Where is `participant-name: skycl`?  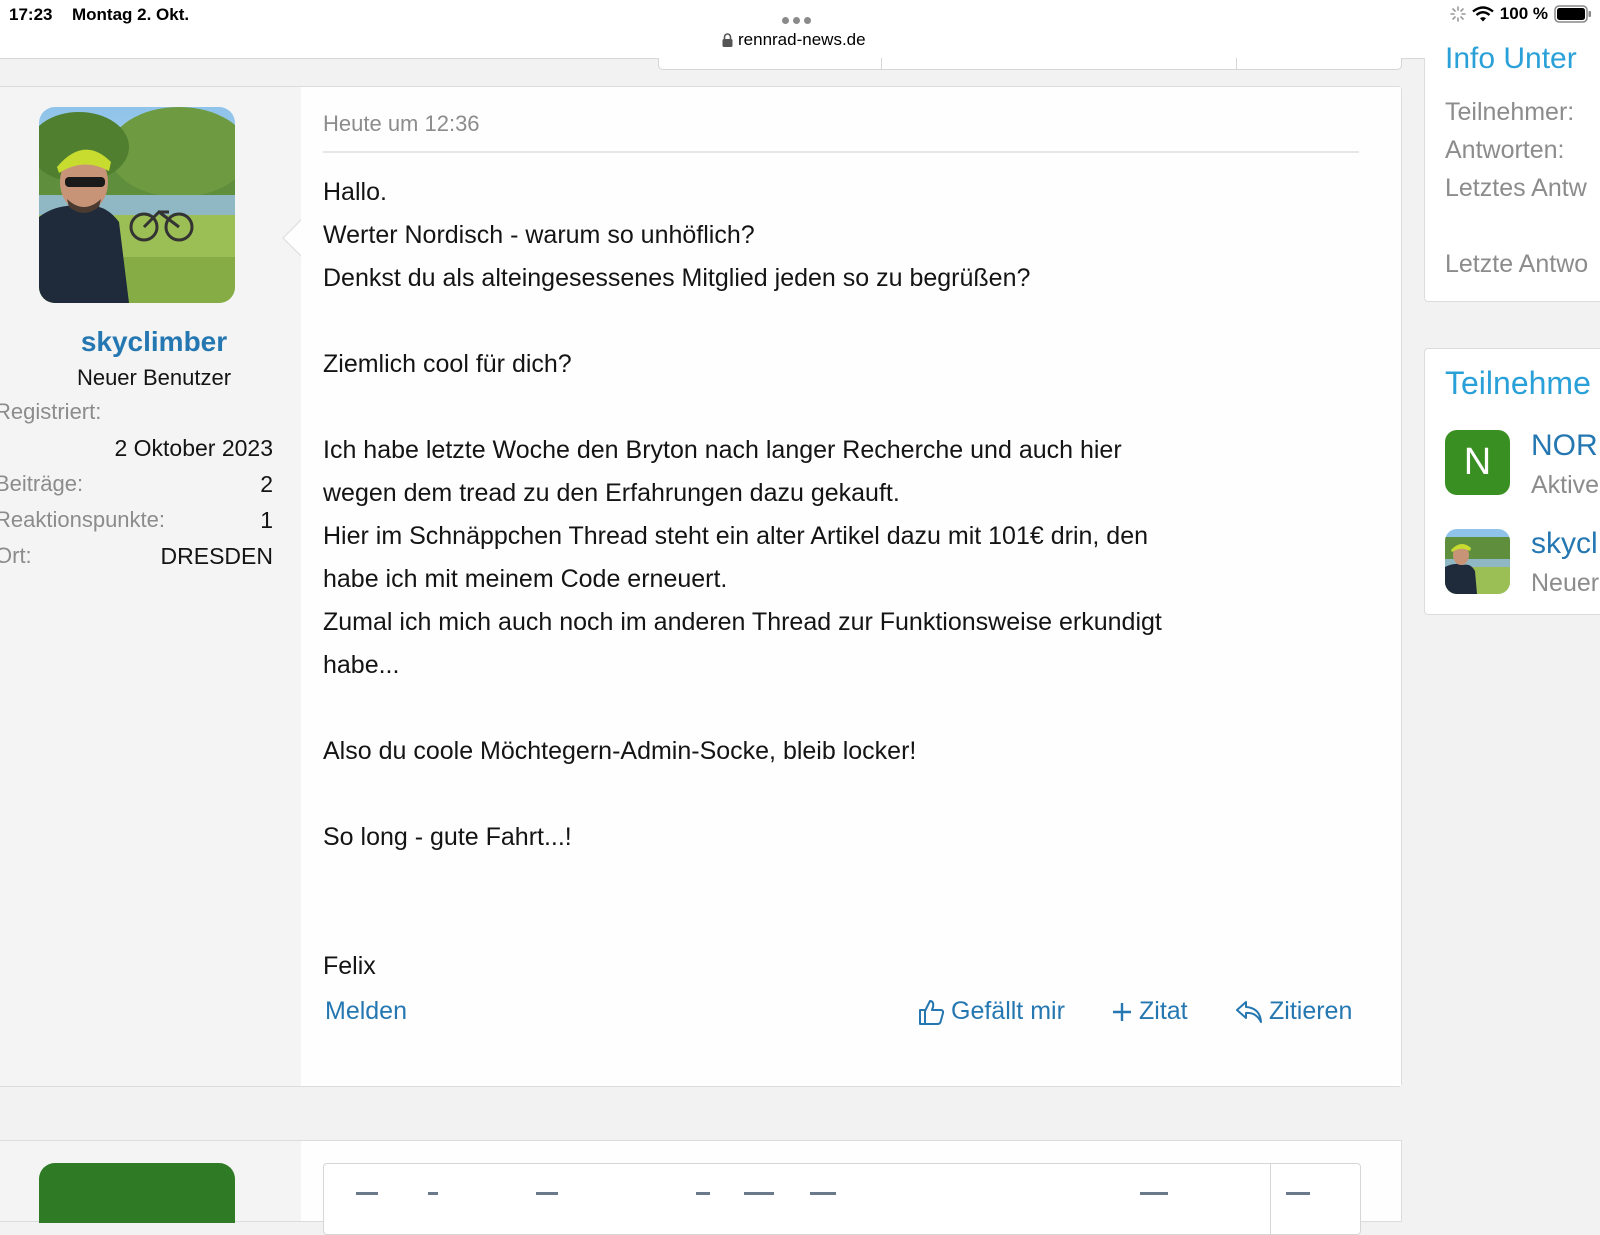 participant-name: skycl is located at coordinates (1564, 544).